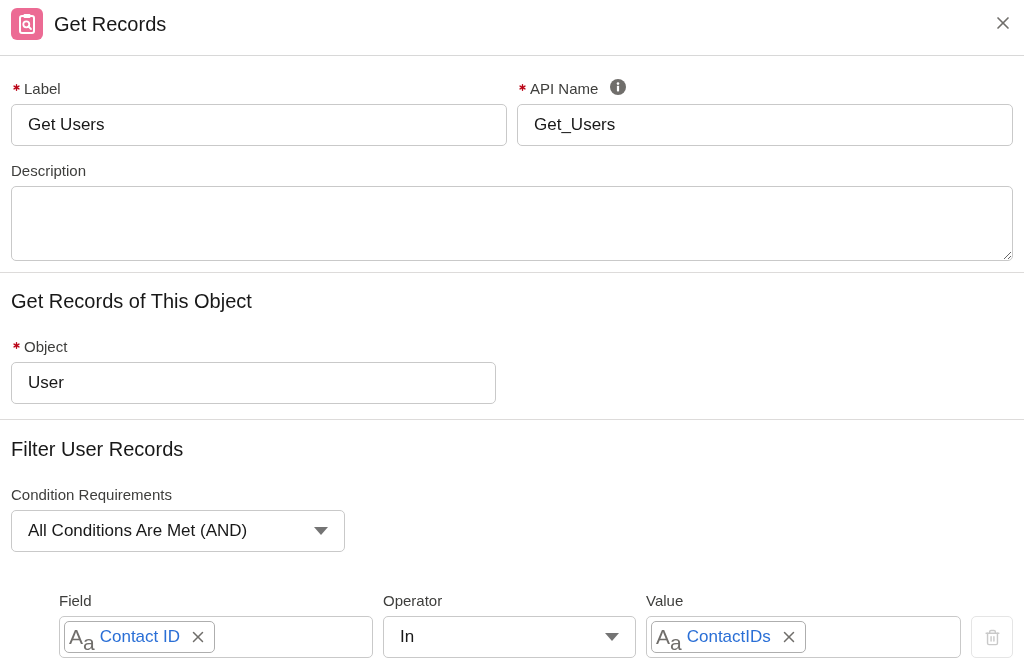 Image resolution: width=1024 pixels, height=666 pixels. What do you see at coordinates (512, 223) in the screenshot?
I see `description-field` at bounding box center [512, 223].